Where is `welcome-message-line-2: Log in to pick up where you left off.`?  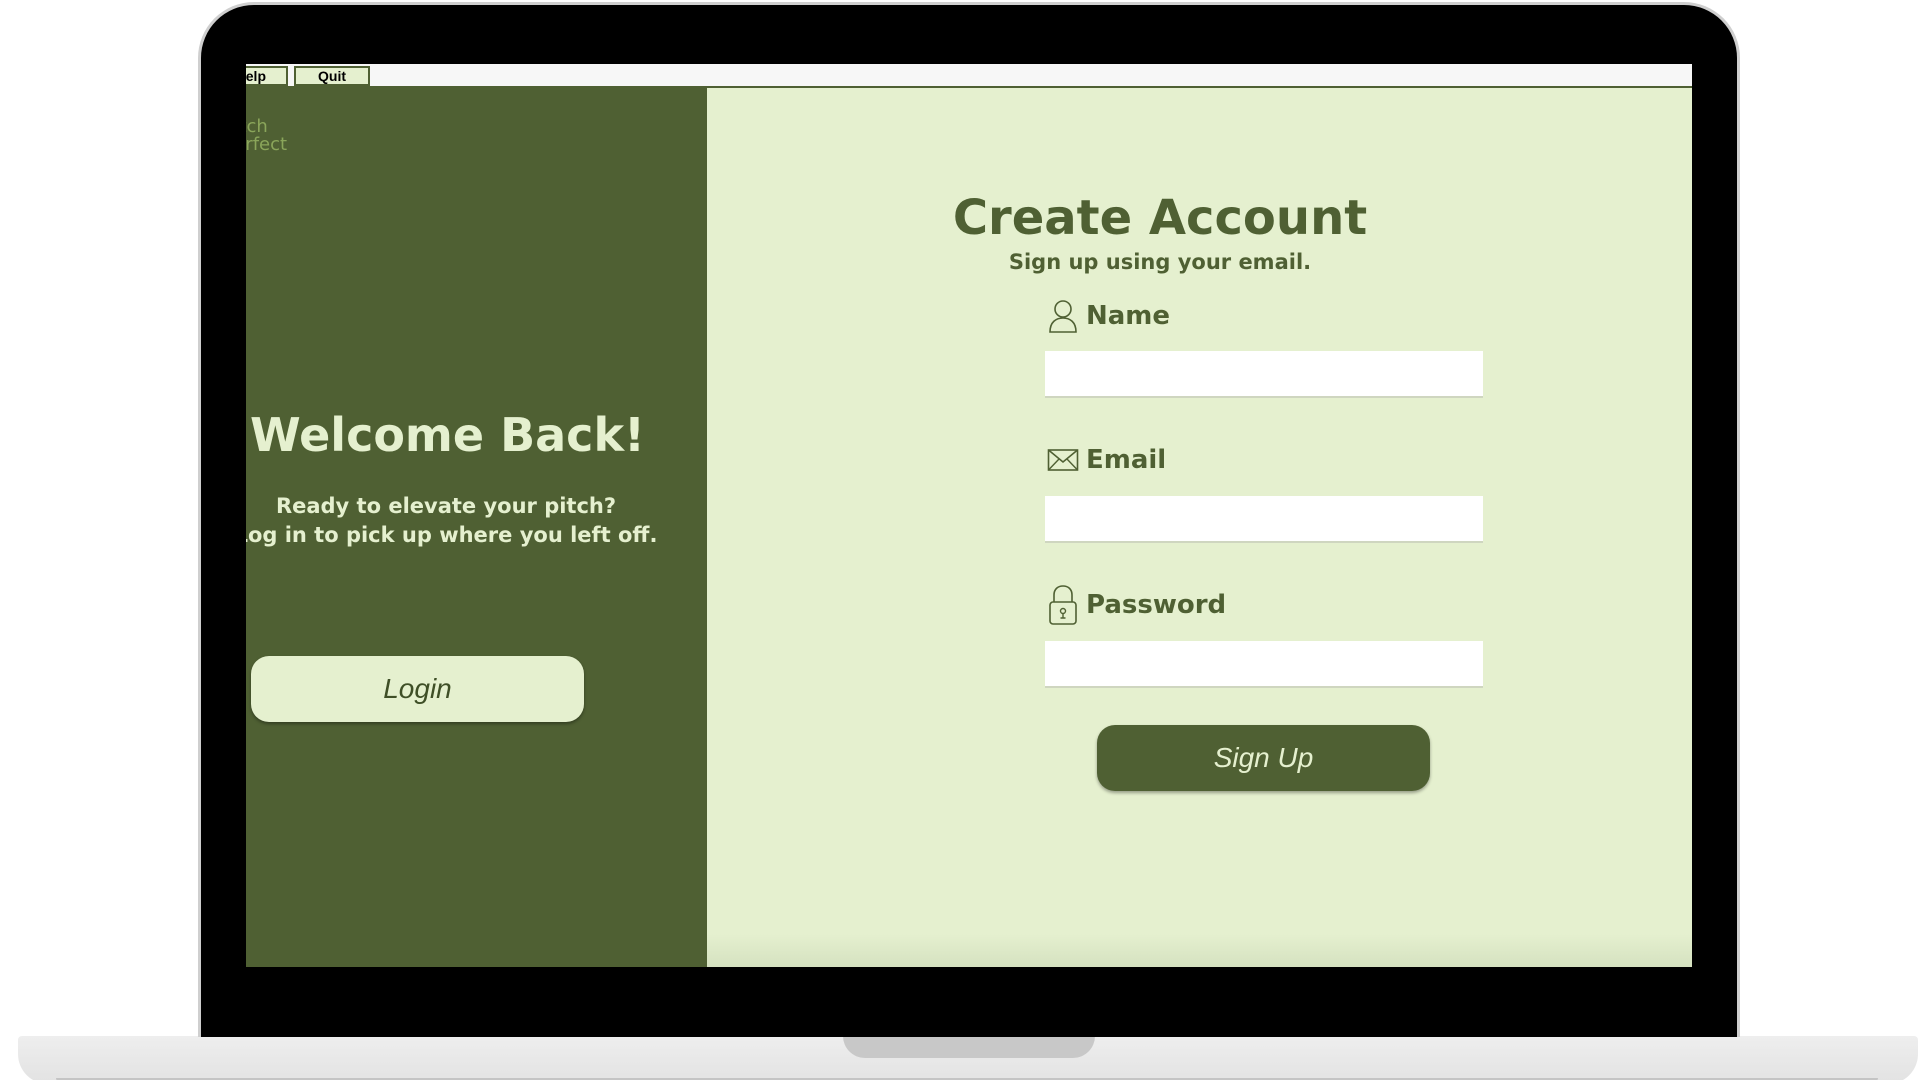
welcome-message-line-2: Log in to pick up where you left off. is located at coordinates (452, 535).